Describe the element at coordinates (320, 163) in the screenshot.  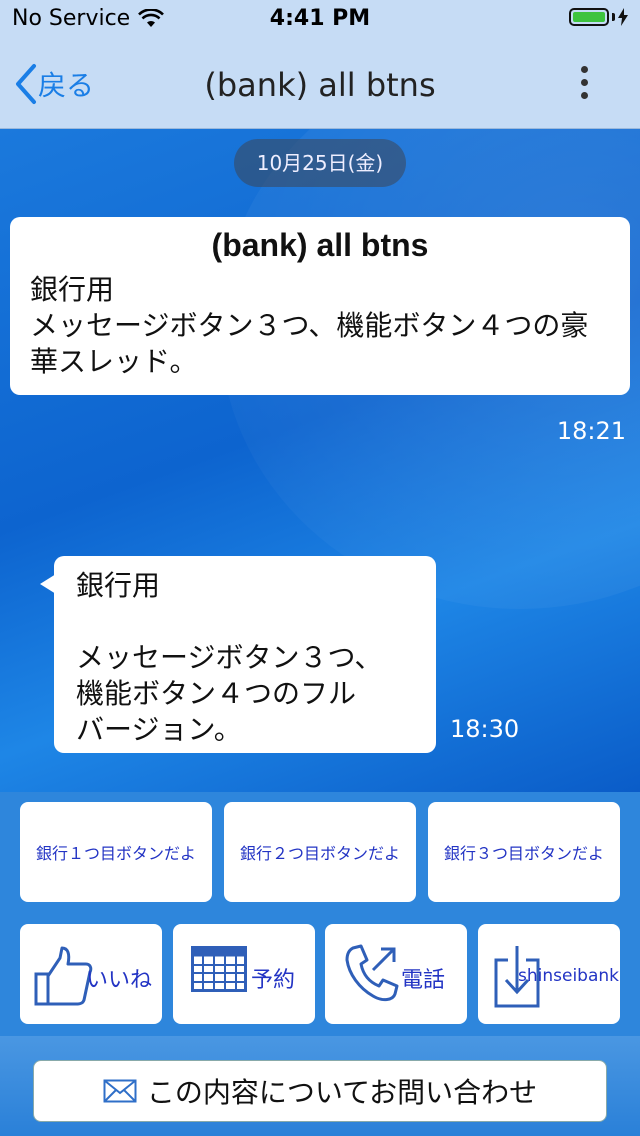
I see `date-separator: 10月25日(金)` at that location.